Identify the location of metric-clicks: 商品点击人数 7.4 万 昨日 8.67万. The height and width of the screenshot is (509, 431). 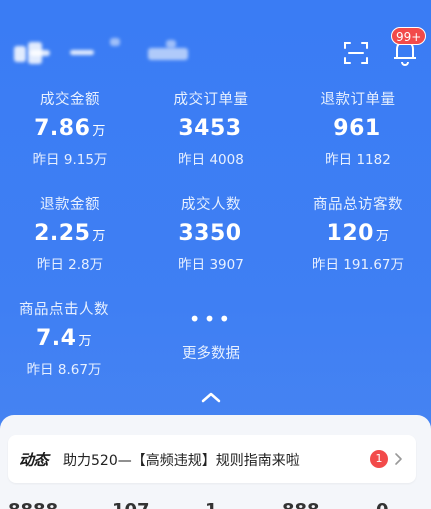
(67, 338).